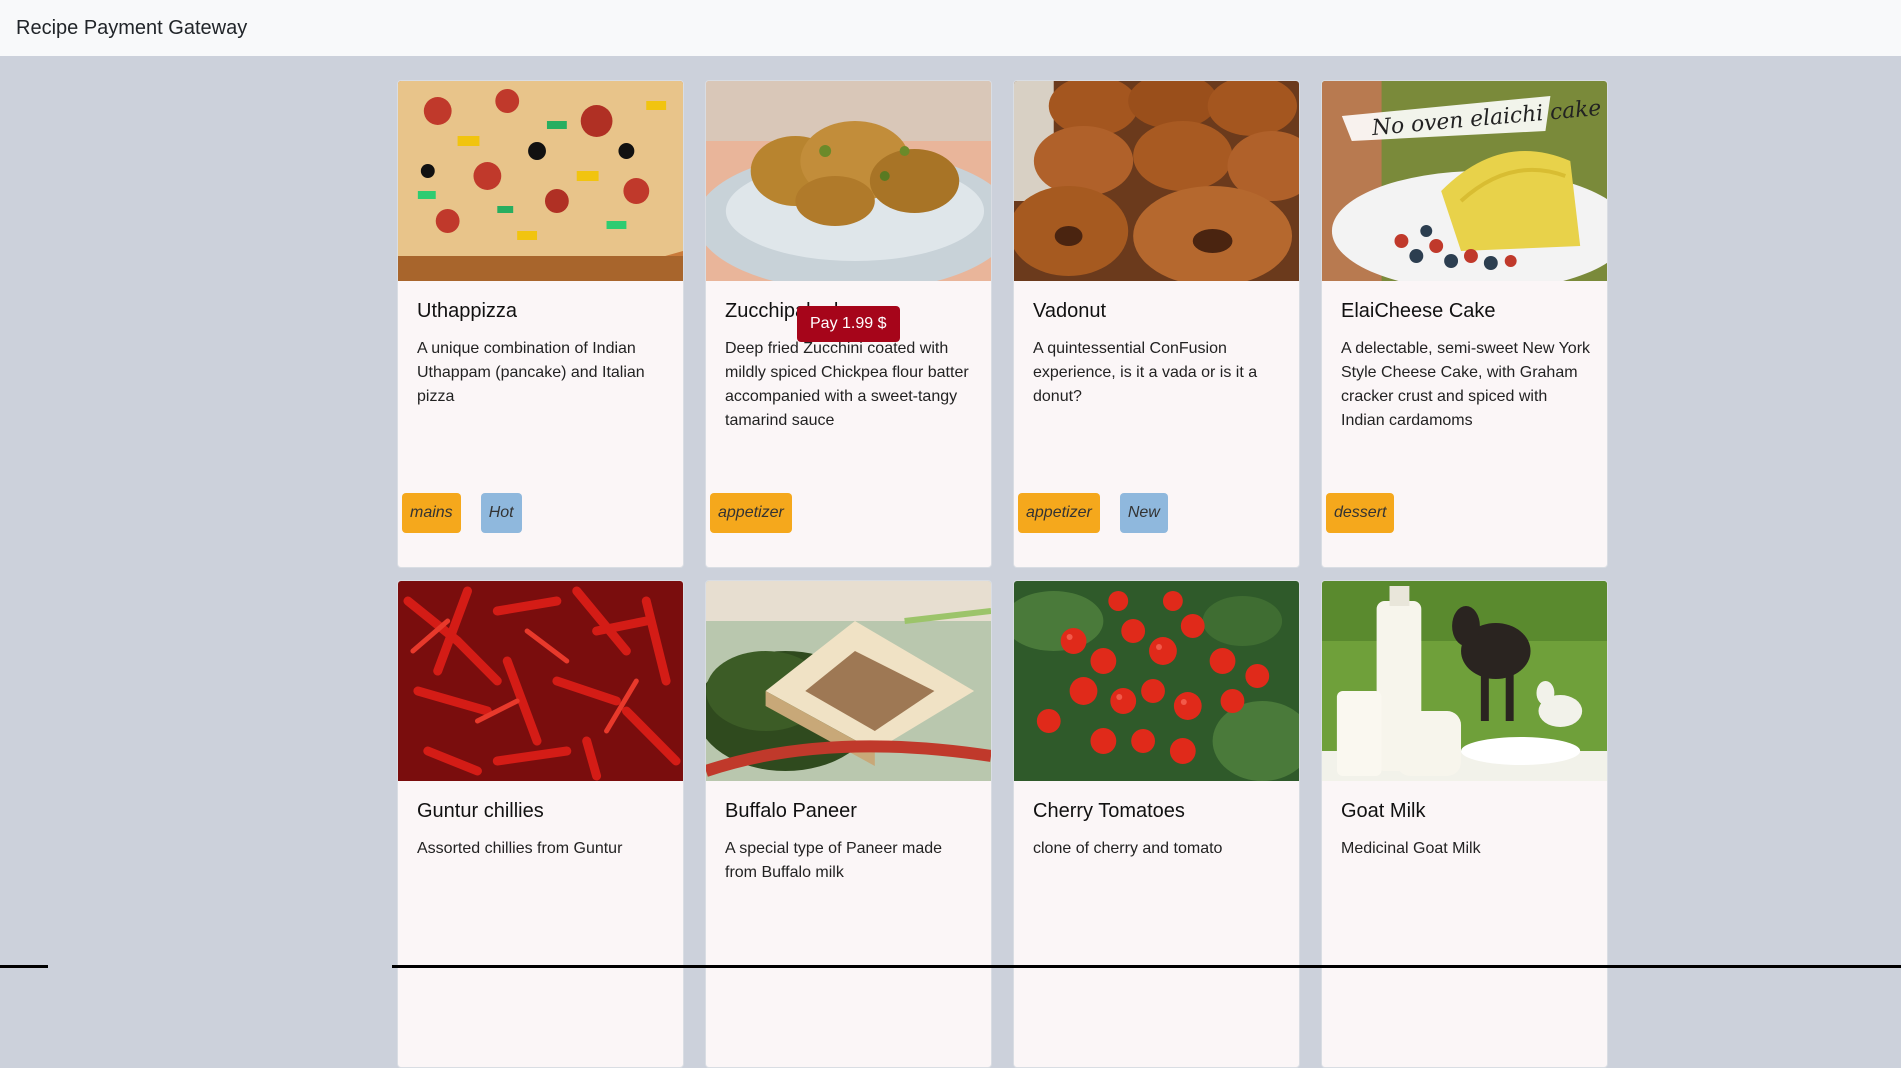 The height and width of the screenshot is (1068, 1901). I want to click on dish-title: Buffalo Paneer, so click(791, 811).